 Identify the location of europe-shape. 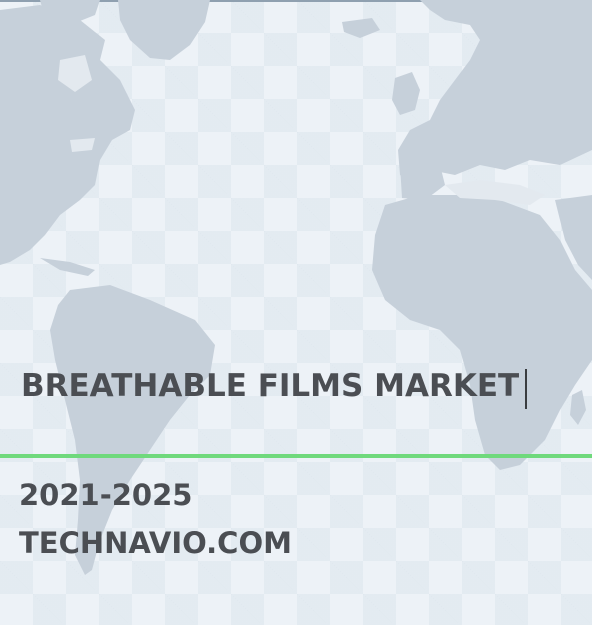
(495, 92).